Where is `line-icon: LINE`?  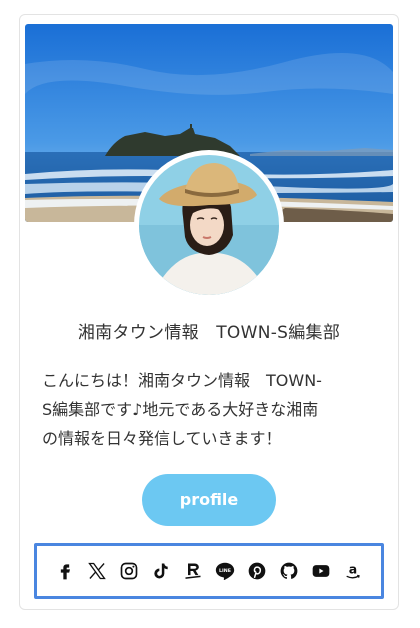
line-icon: LINE is located at coordinates (225, 571).